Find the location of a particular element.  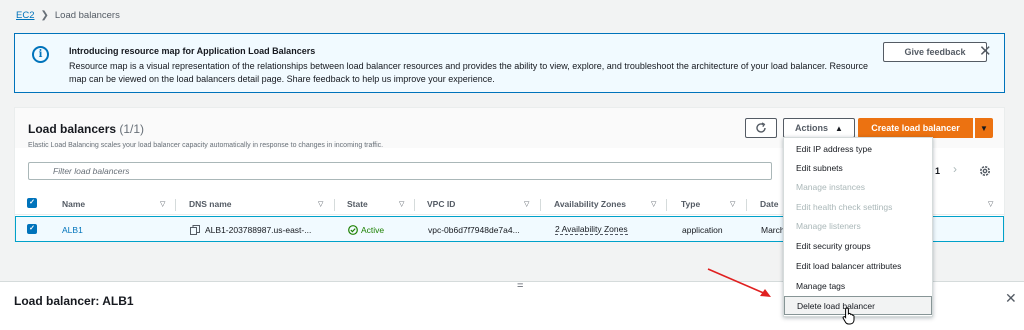

refresh-button is located at coordinates (761, 128).